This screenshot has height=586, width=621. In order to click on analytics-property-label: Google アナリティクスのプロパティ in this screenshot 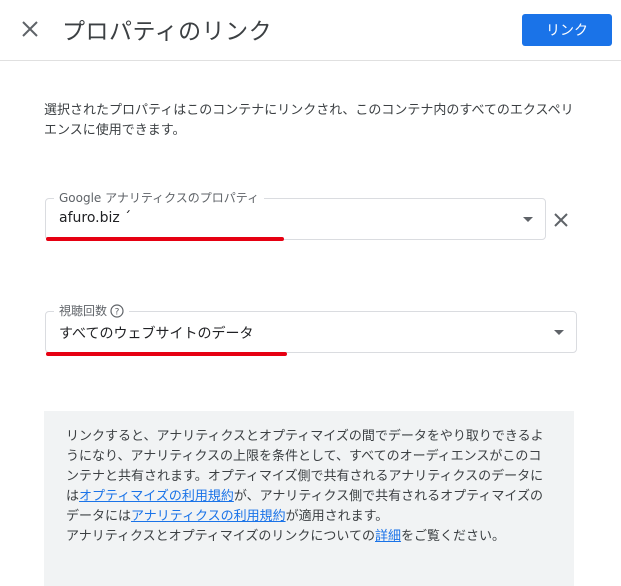, I will do `click(159, 198)`.